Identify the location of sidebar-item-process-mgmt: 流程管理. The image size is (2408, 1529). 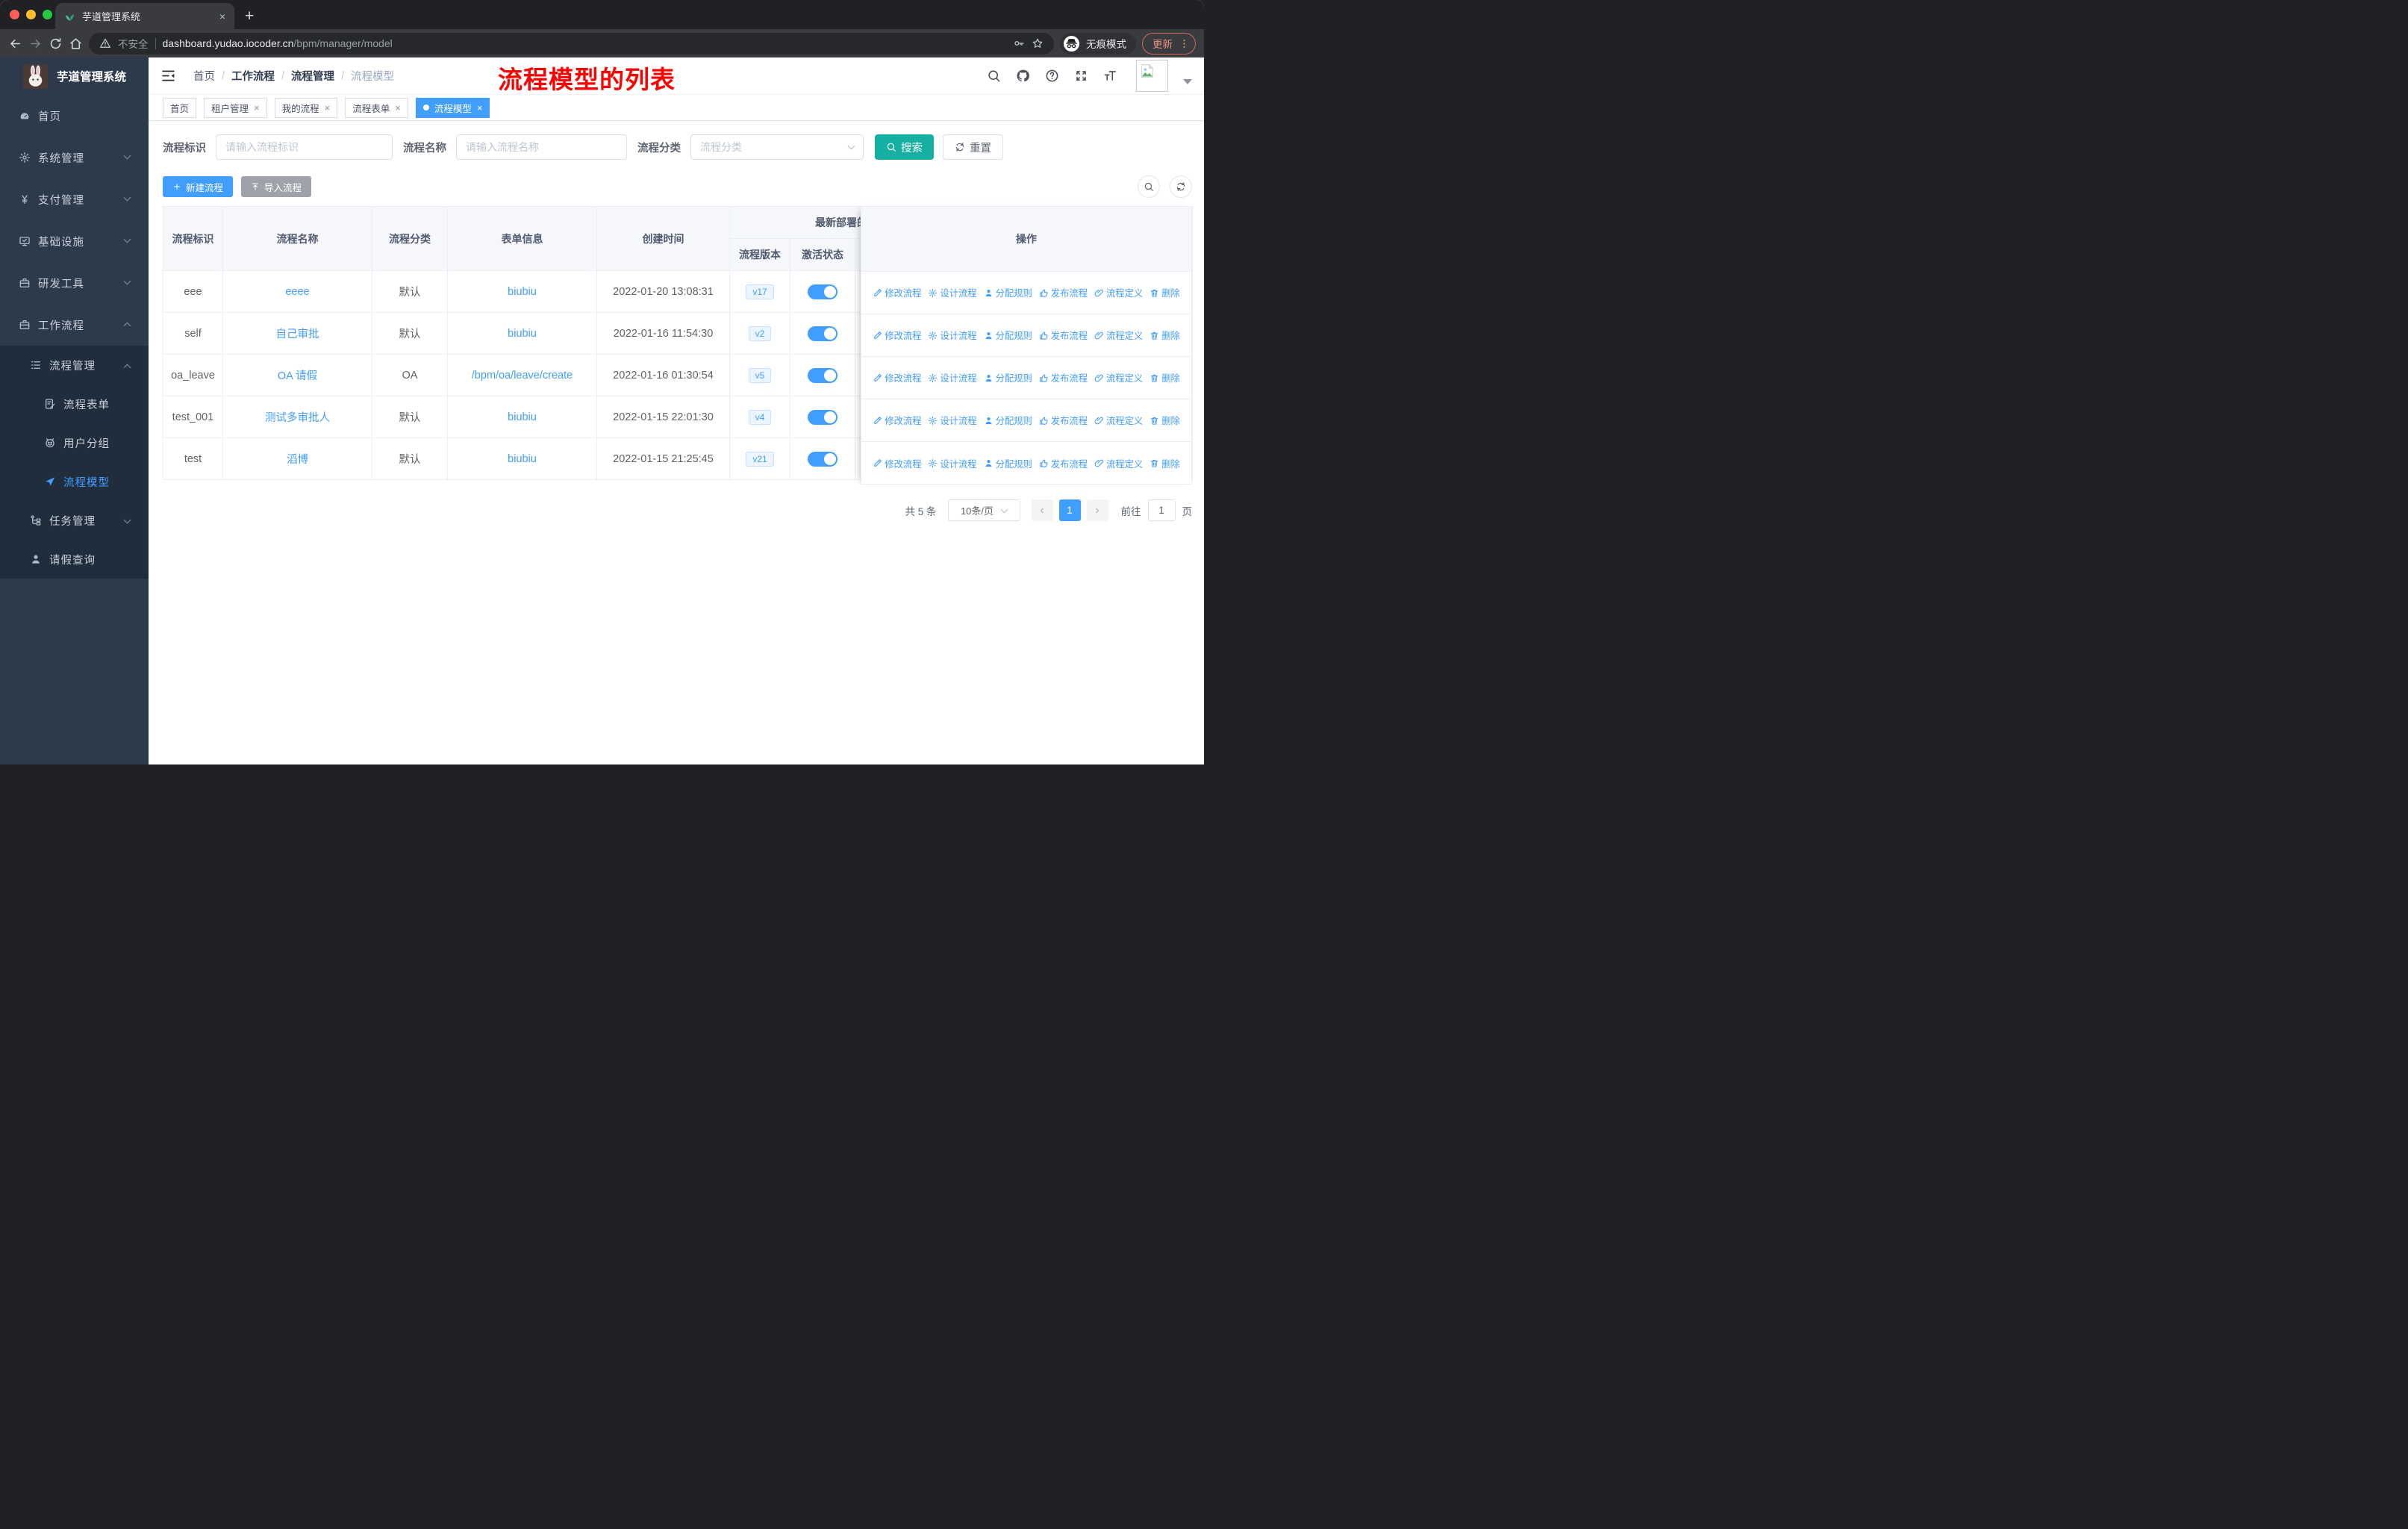
(74, 365).